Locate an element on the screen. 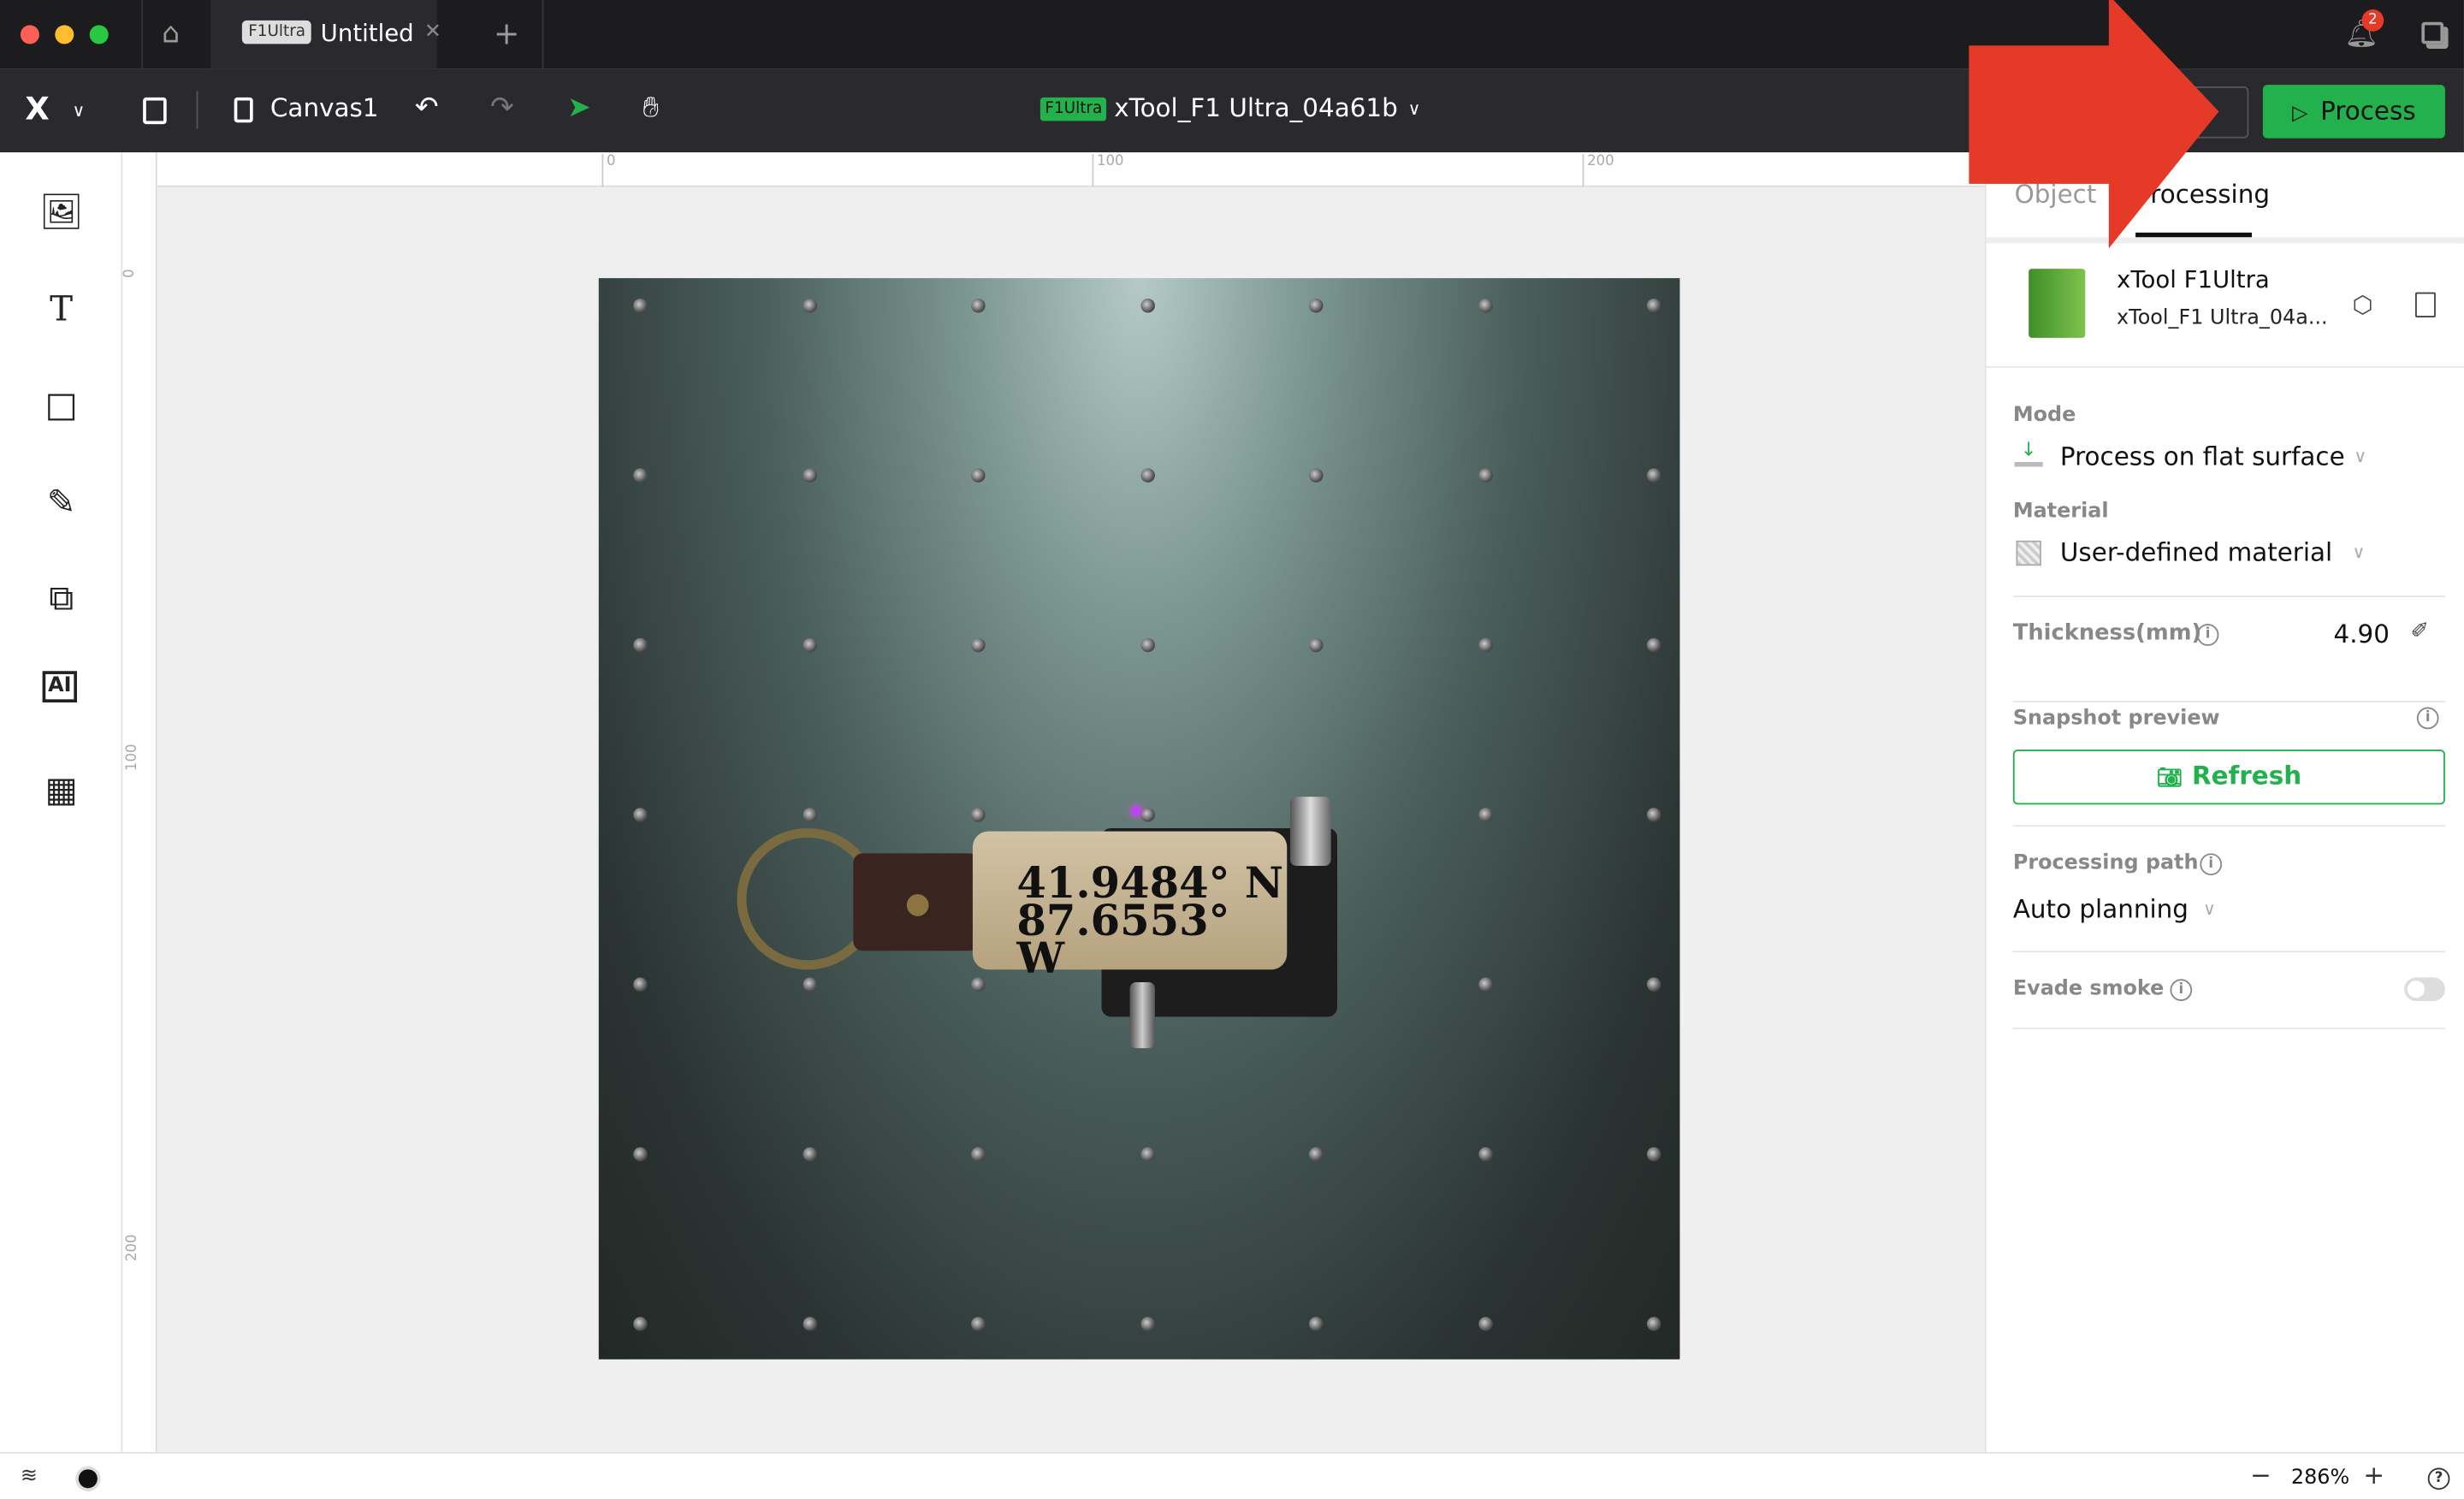 The width and height of the screenshot is (2464, 1499). annotation-arrow is located at coordinates (2094, 124).